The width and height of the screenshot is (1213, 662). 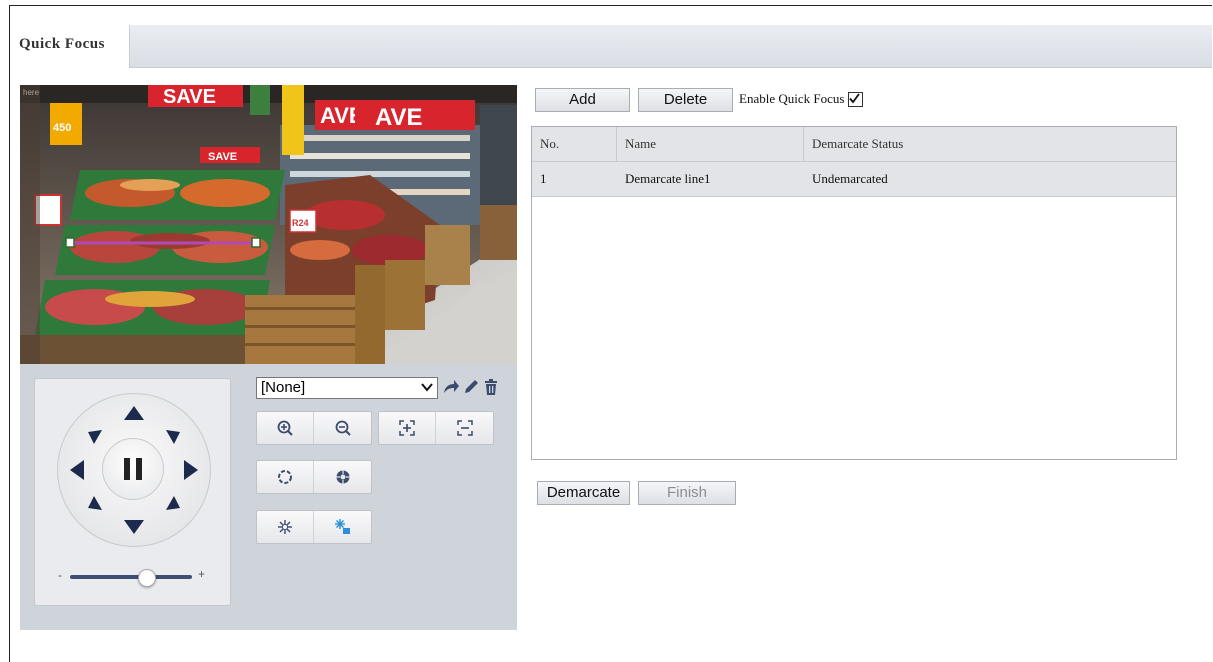 What do you see at coordinates (491, 387) in the screenshot?
I see `trash-icon` at bounding box center [491, 387].